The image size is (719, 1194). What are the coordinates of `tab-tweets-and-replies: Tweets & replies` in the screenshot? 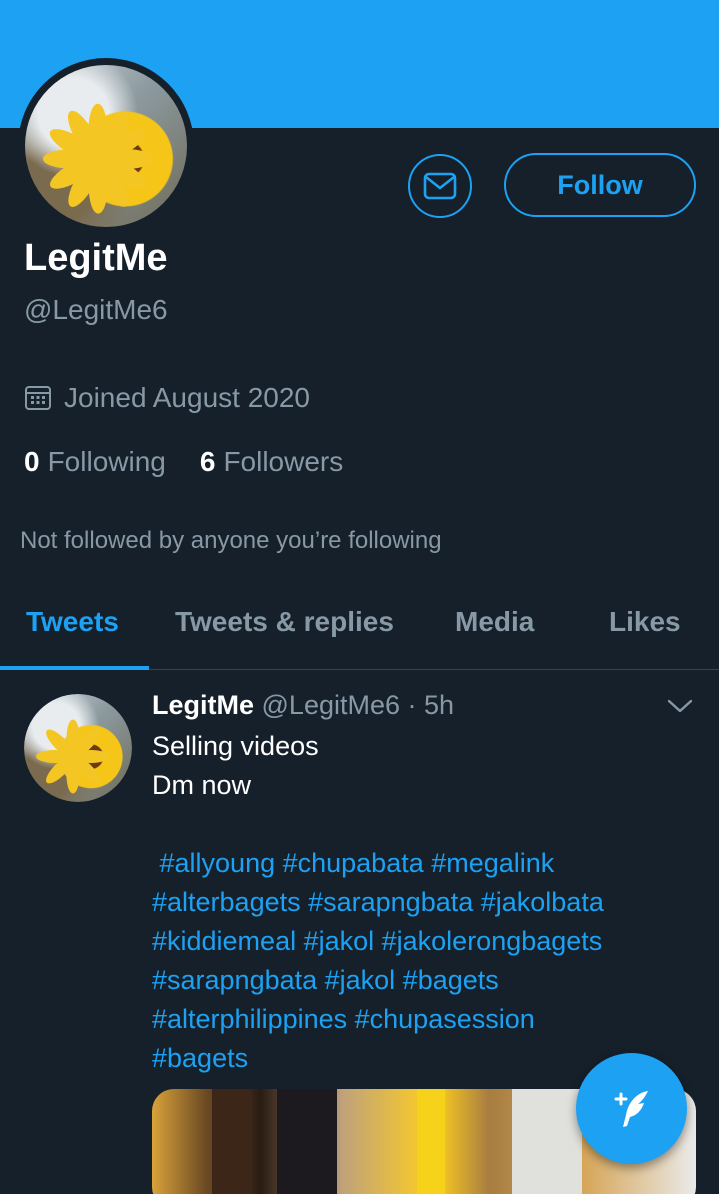 It's located at (284, 622).